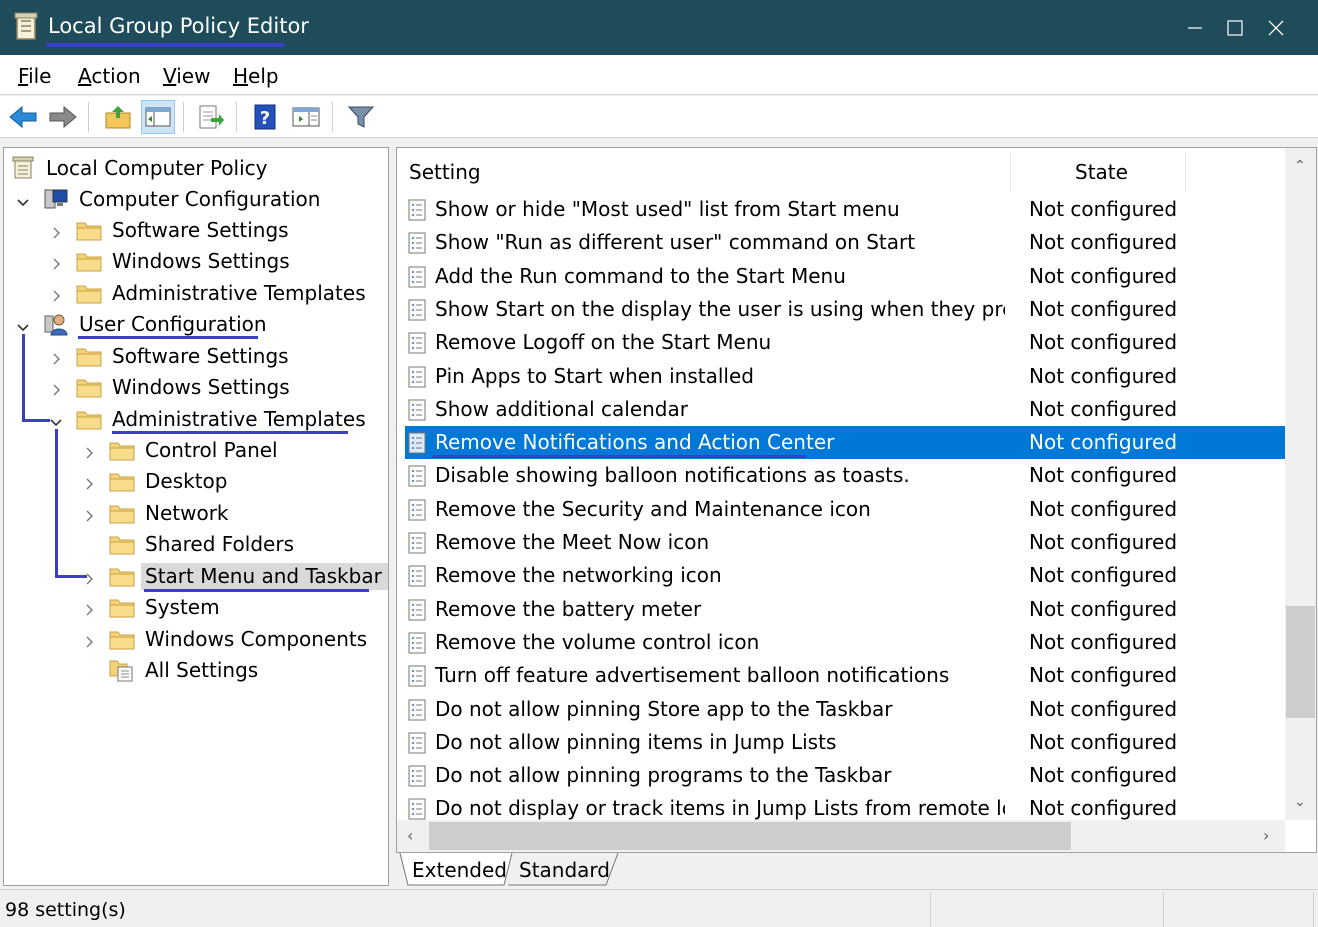 The width and height of the screenshot is (1318, 927). I want to click on tree-uc-windows-settings: Windows Settings, so click(186, 387).